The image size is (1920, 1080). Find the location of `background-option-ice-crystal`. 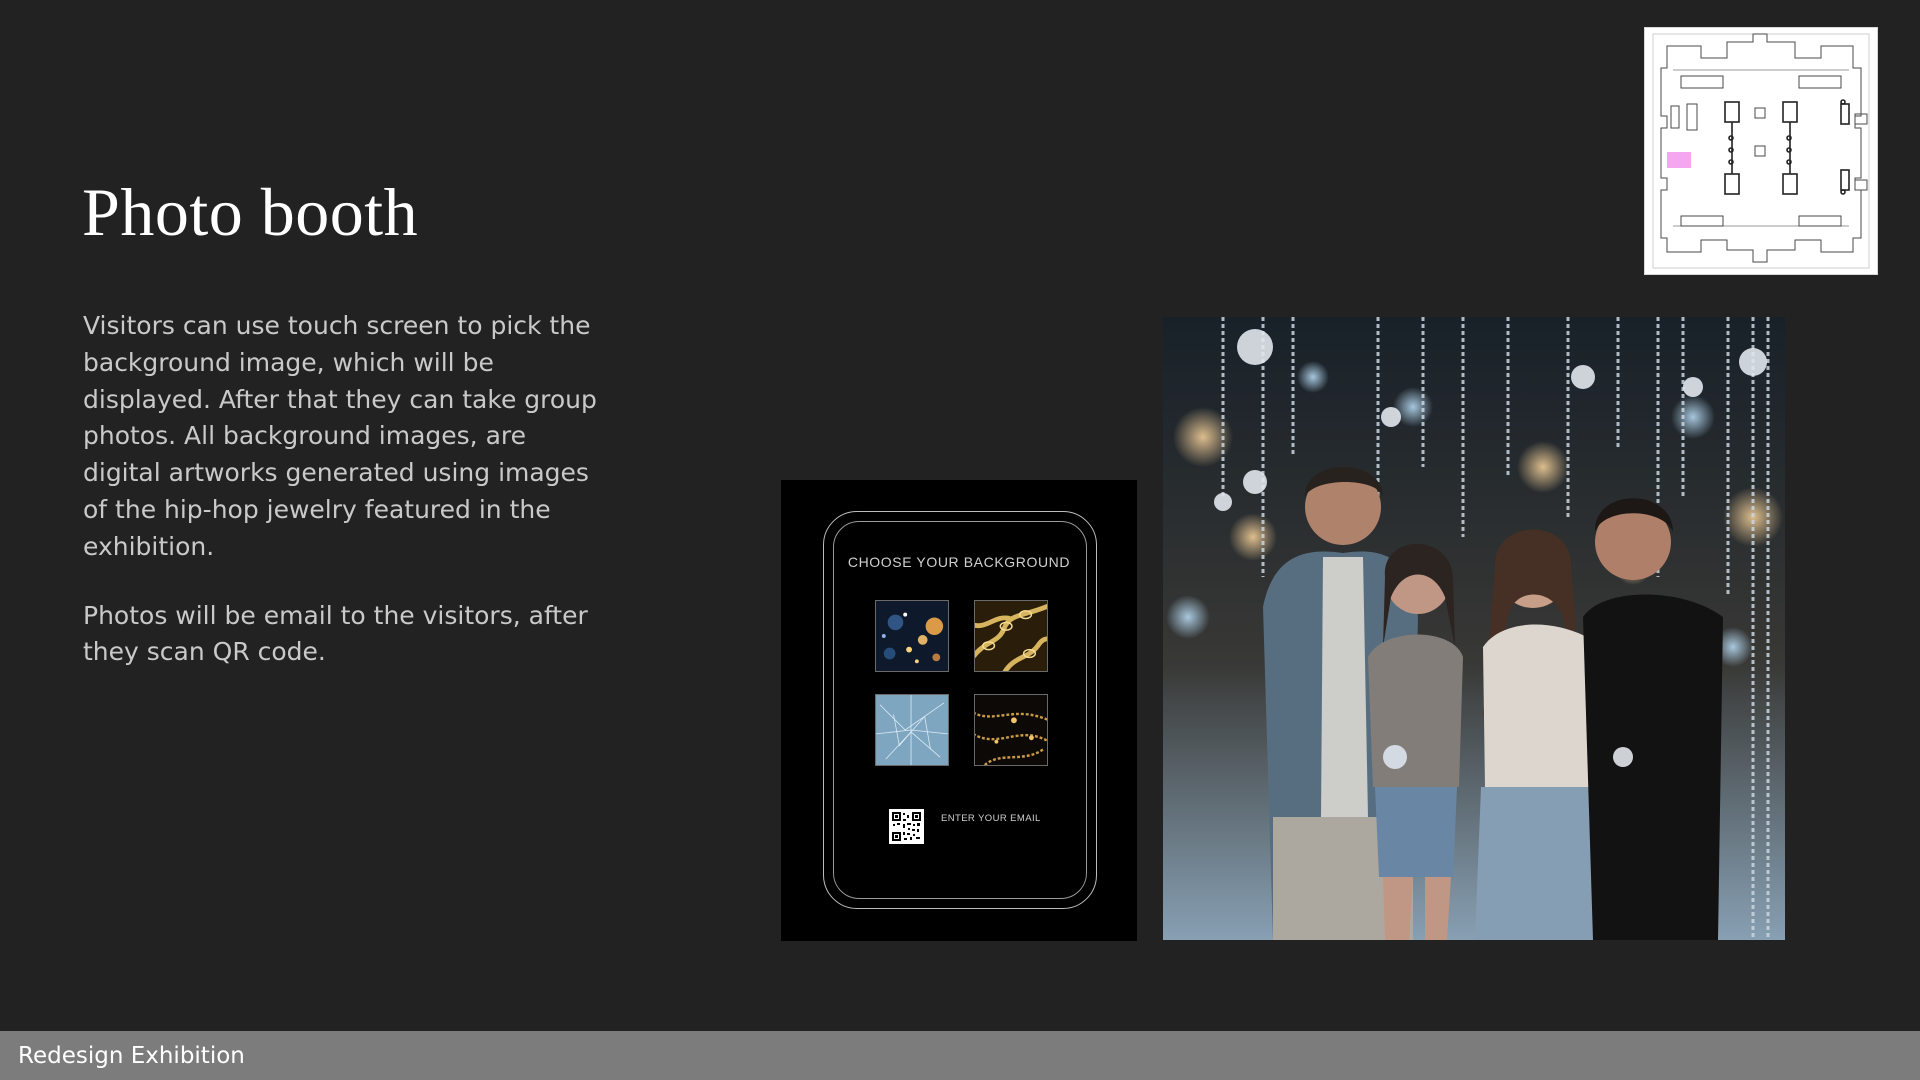

background-option-ice-crystal is located at coordinates (912, 730).